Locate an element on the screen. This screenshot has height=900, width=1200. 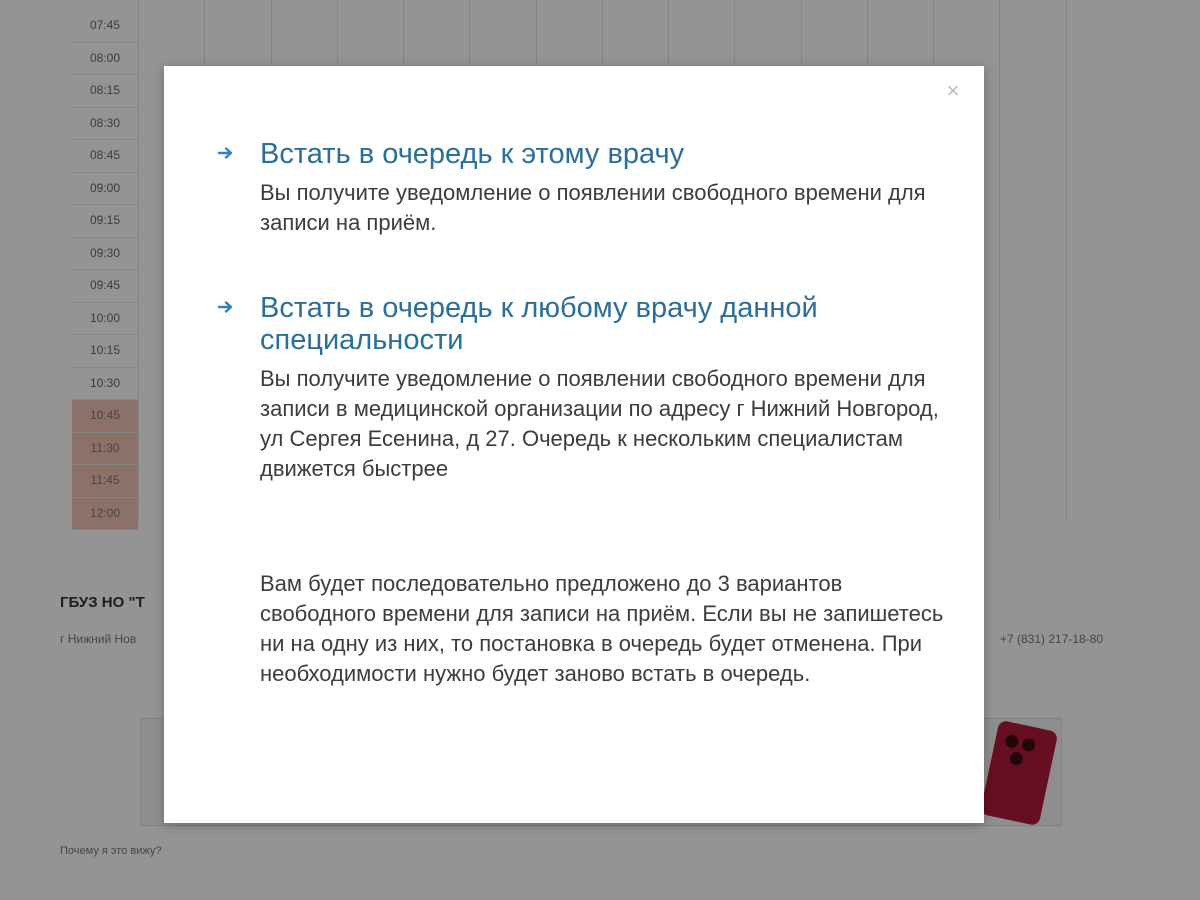
close-icon: × is located at coordinates (953, 91).